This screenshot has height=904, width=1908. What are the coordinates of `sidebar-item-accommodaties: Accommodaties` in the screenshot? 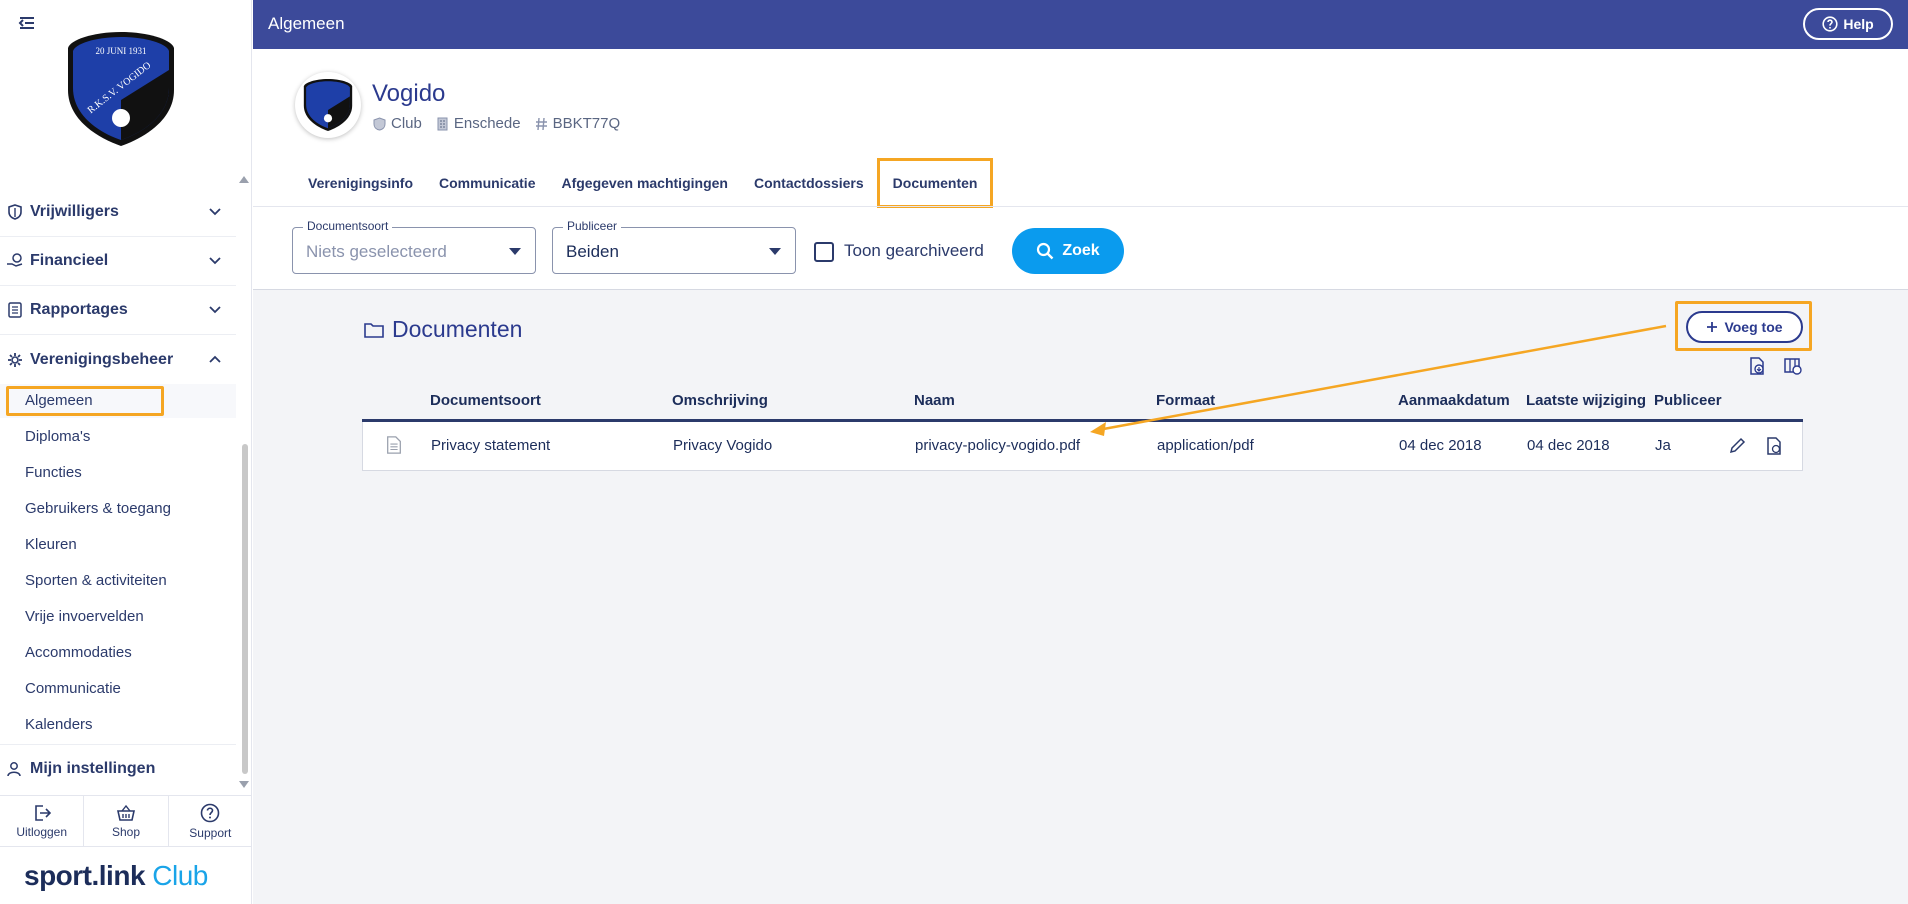 It's located at (78, 652).